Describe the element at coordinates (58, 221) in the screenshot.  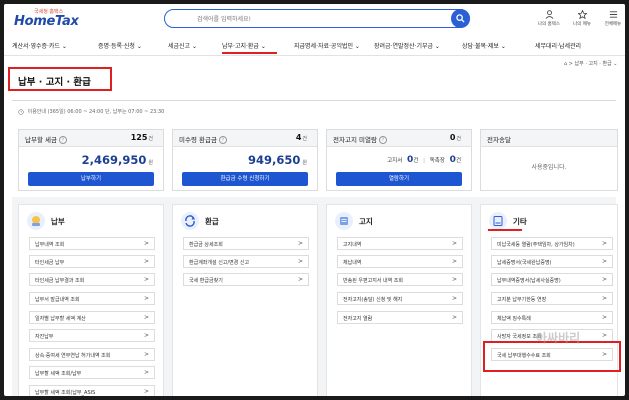
I see `panel-payment-title: 납부` at that location.